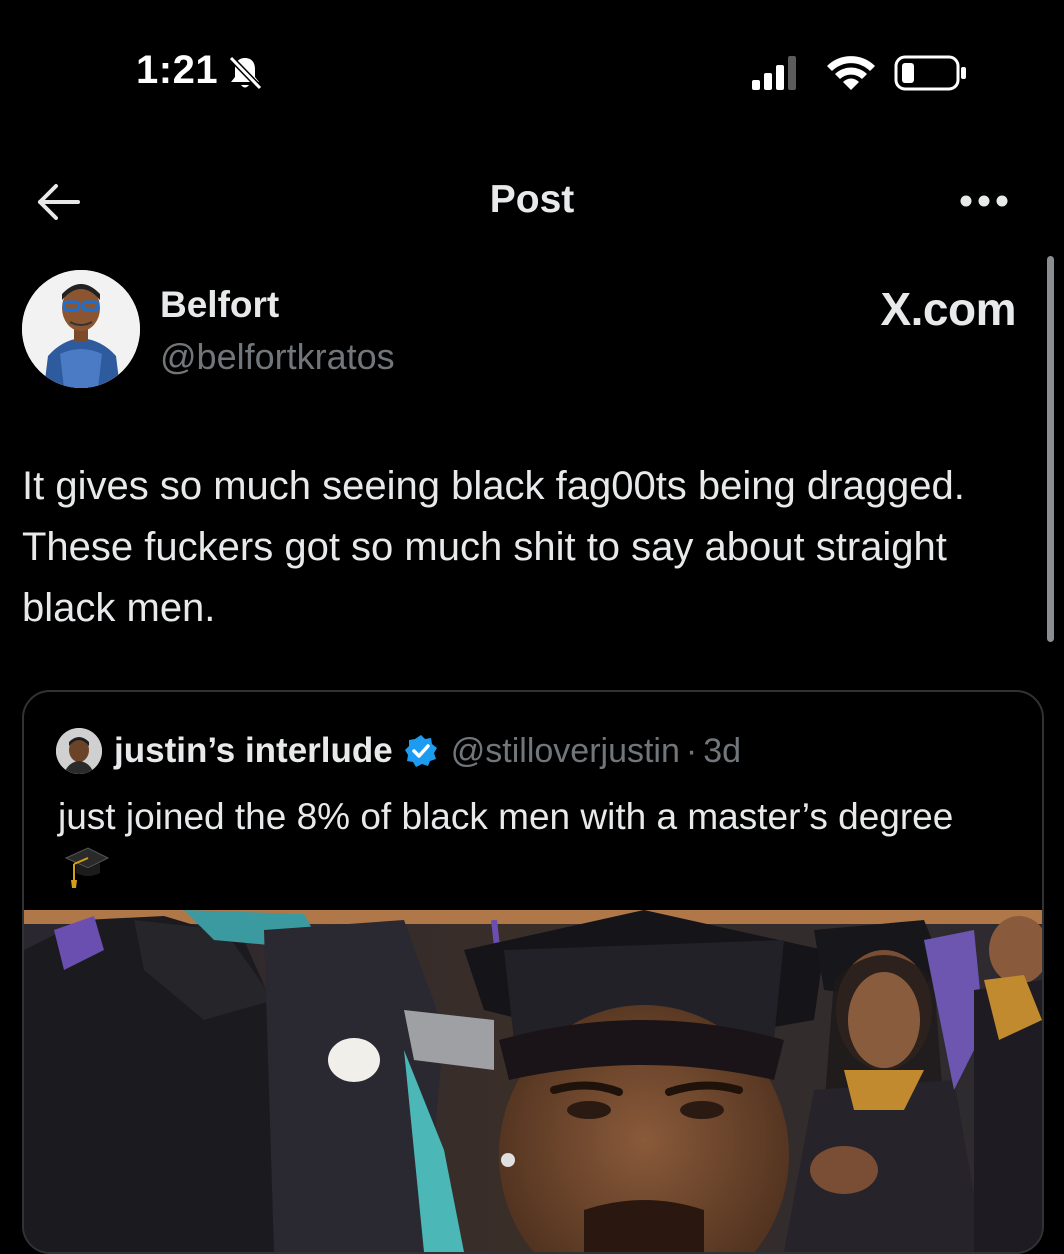  I want to click on scrollbar, so click(1050, 449).